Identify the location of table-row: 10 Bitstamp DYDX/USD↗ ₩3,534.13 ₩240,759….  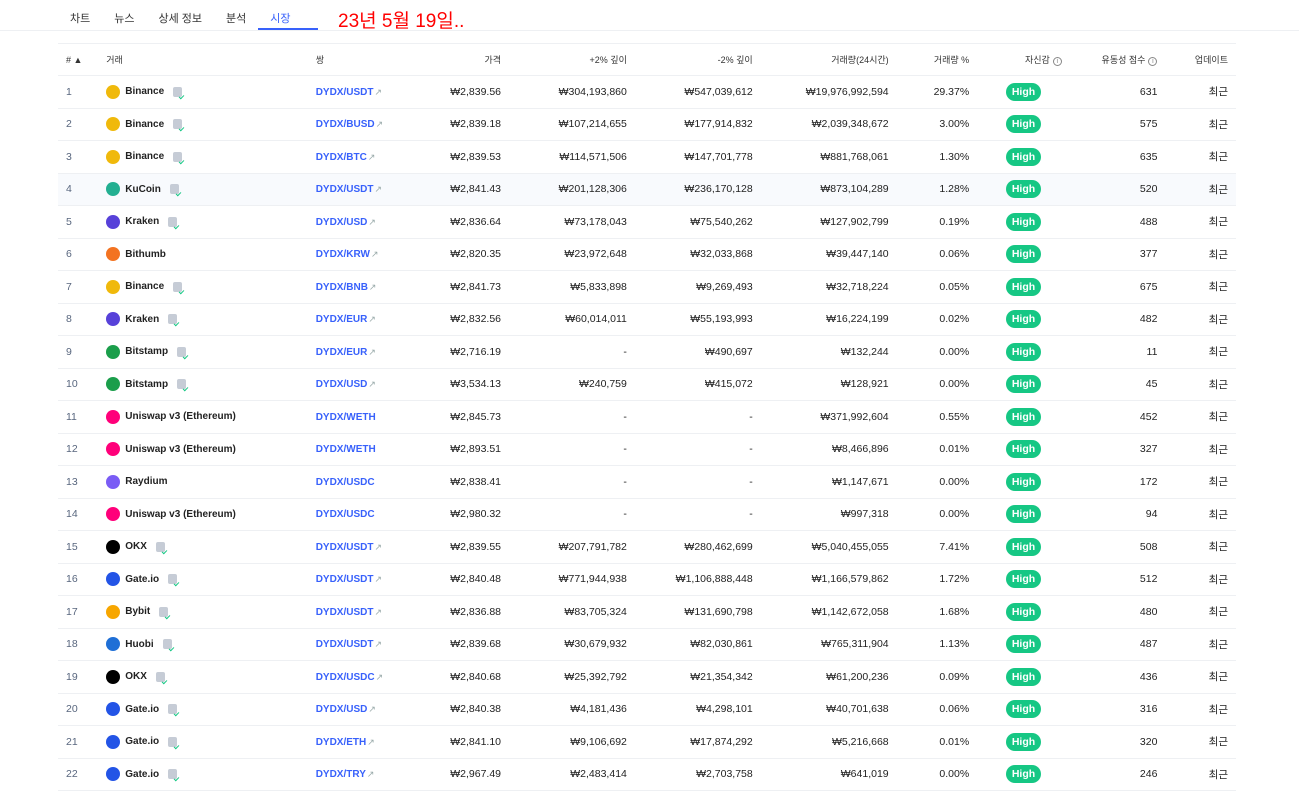
(647, 384).